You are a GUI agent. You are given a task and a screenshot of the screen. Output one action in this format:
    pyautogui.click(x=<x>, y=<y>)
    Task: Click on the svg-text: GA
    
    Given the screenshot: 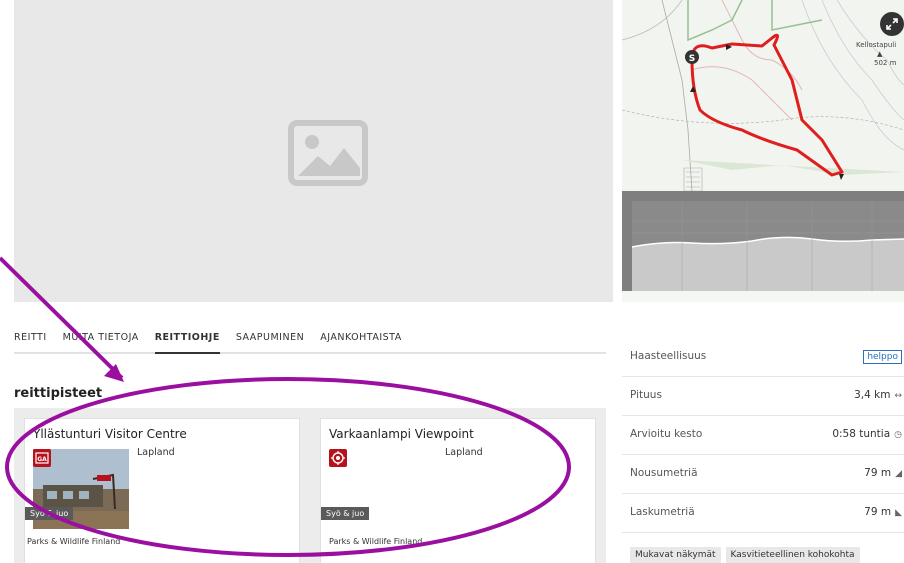 What is the action you would take?
    pyautogui.click(x=42, y=459)
    